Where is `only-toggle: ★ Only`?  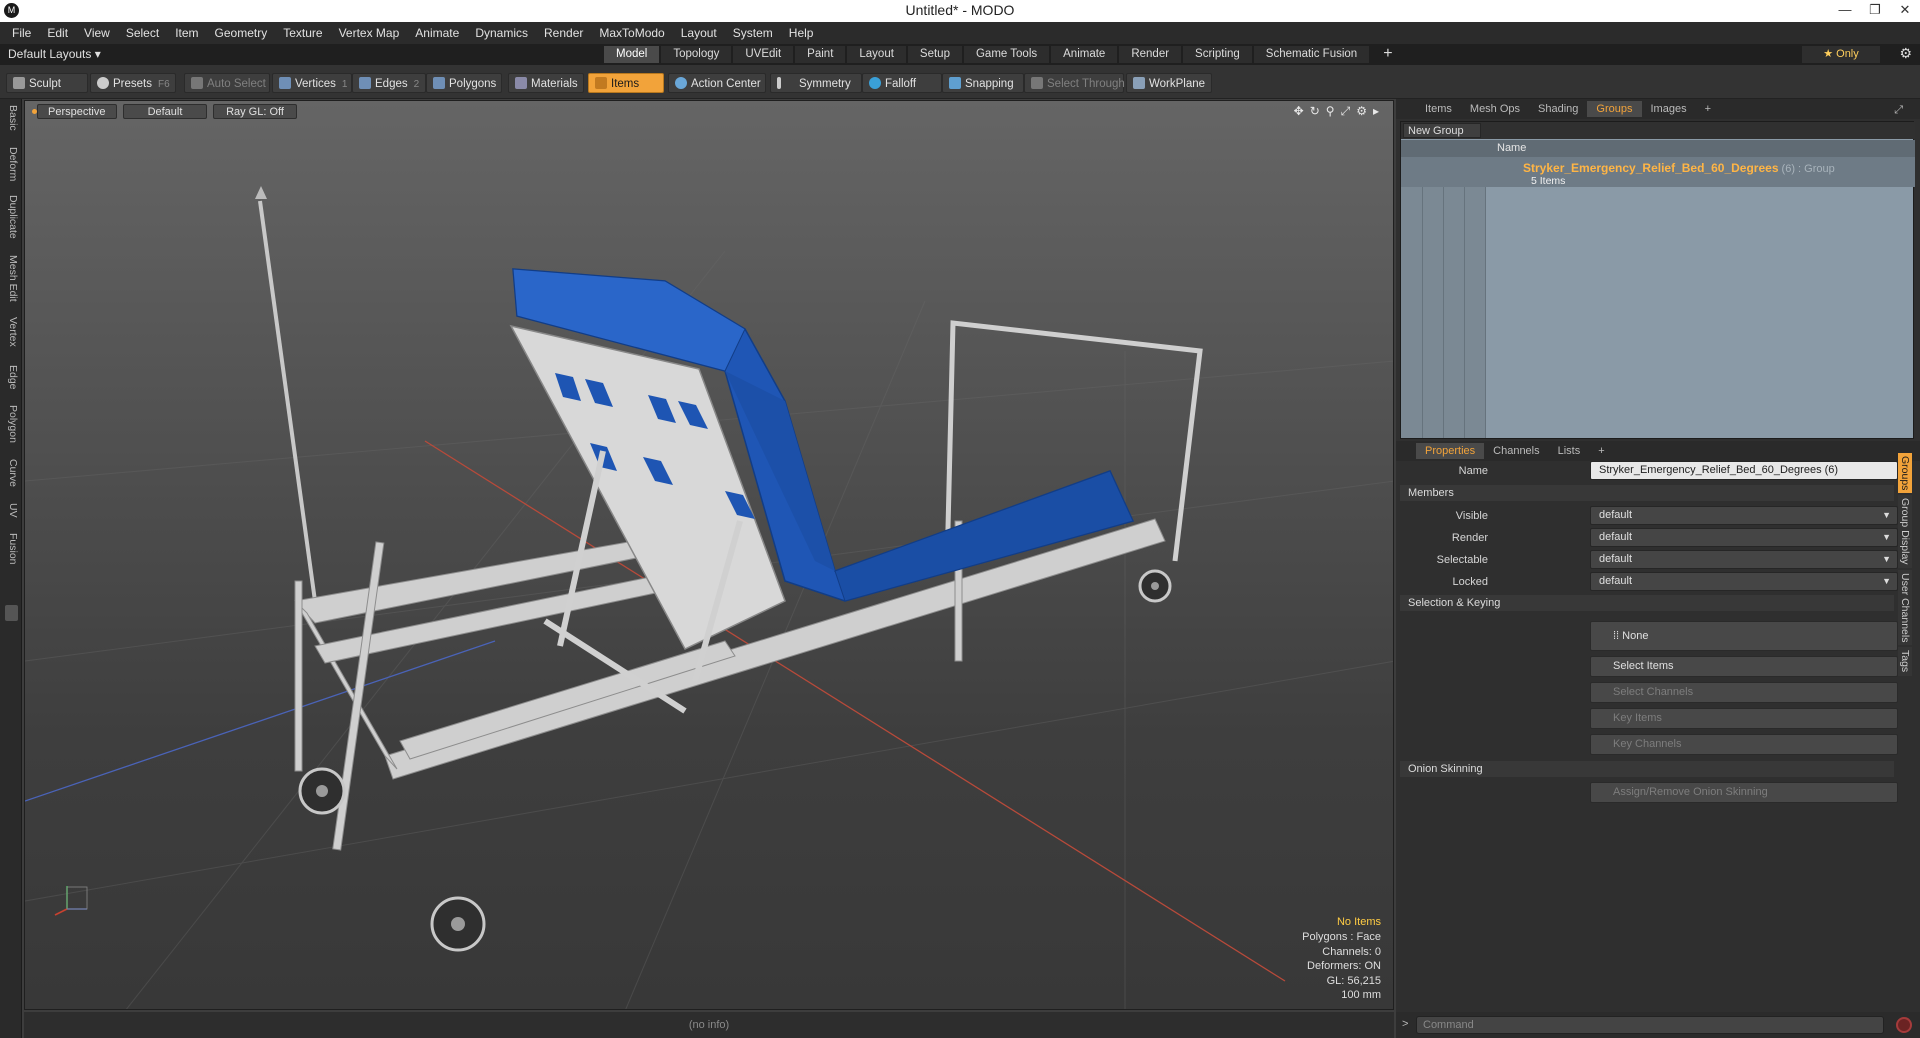 only-toggle: ★ Only is located at coordinates (1841, 54).